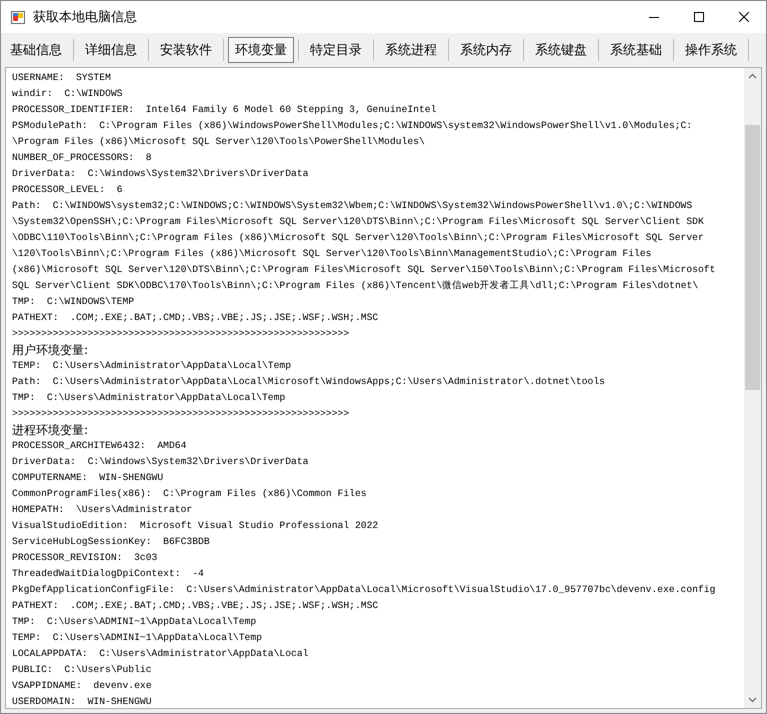 The height and width of the screenshot is (714, 767). Describe the element at coordinates (653, 17) in the screenshot. I see `minimize-icon` at that location.